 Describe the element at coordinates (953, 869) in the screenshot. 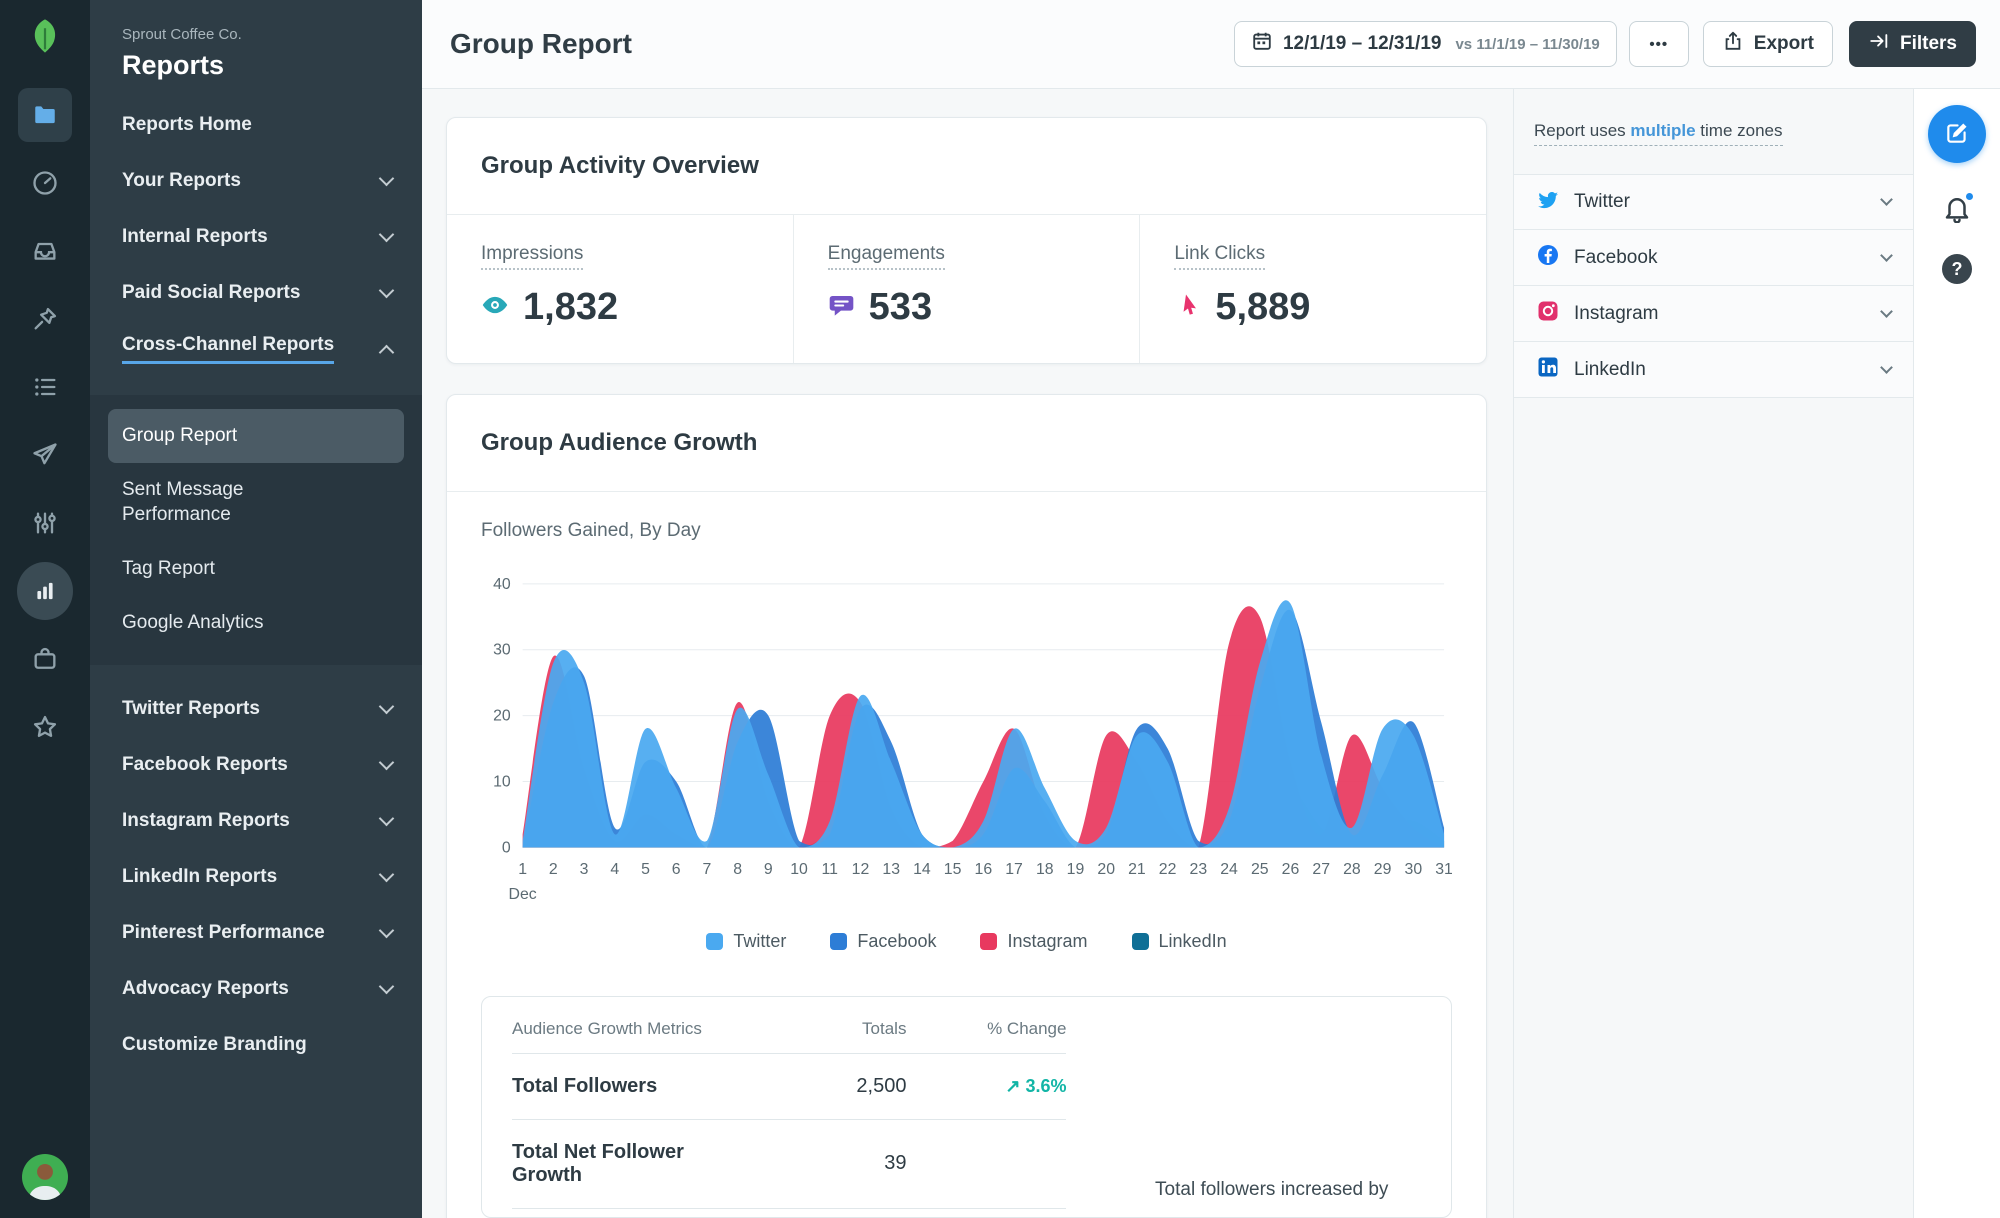

I see `svg-text: 15` at that location.